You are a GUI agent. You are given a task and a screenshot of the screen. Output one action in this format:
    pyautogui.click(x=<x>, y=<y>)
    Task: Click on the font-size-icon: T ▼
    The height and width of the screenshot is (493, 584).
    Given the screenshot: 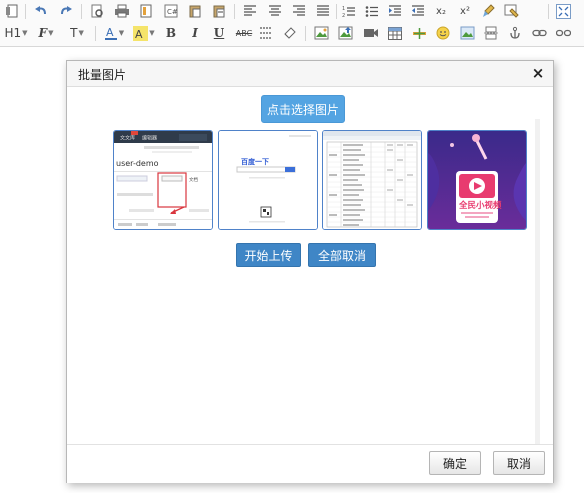 What is the action you would take?
    pyautogui.click(x=77, y=33)
    